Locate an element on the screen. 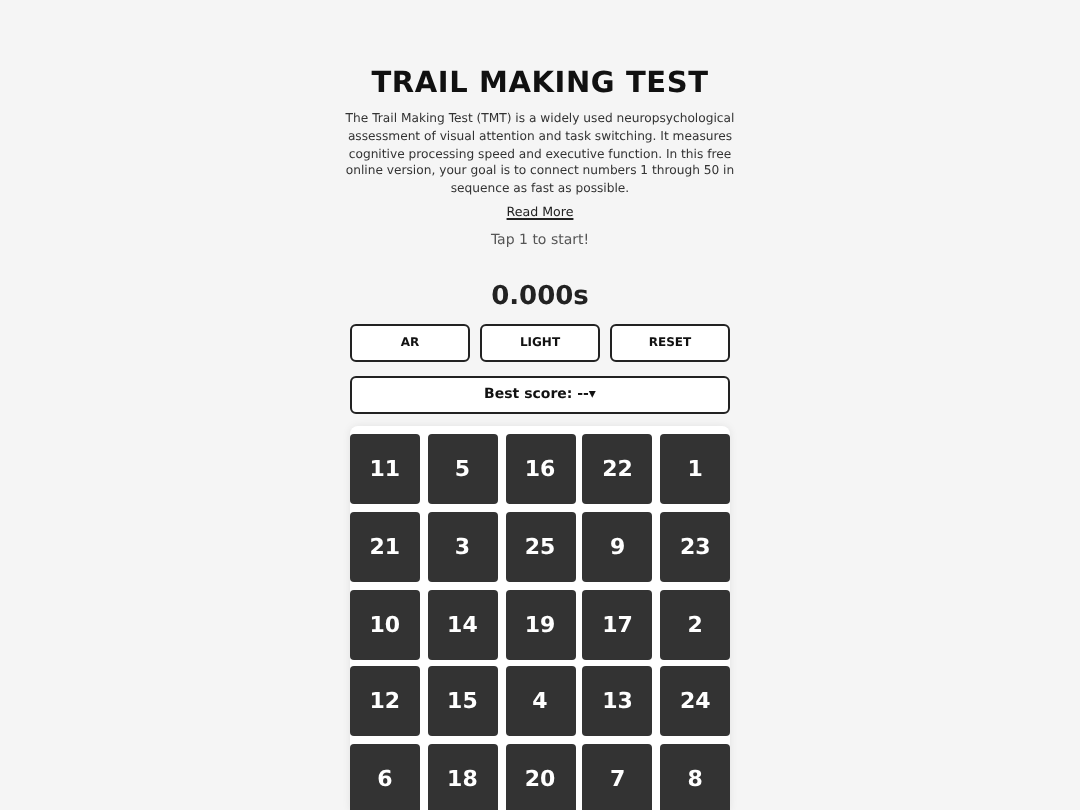 This screenshot has width=1080, height=810. page-title: TRAIL MAKING TEST is located at coordinates (540, 84).